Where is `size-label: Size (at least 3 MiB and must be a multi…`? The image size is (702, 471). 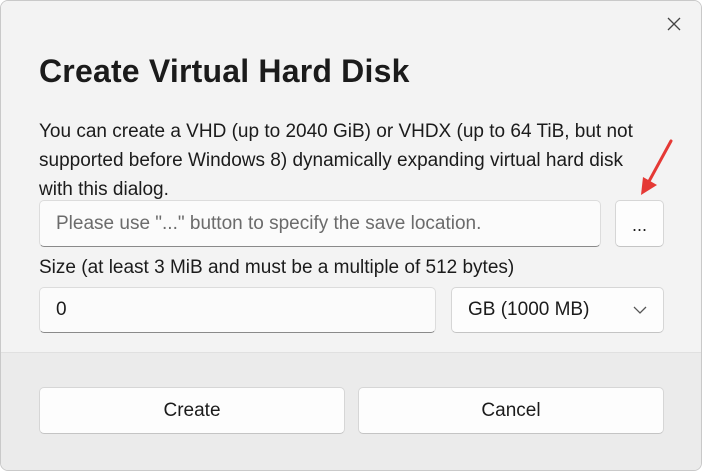 size-label: Size (at least 3 MiB and must be a multi… is located at coordinates (277, 267).